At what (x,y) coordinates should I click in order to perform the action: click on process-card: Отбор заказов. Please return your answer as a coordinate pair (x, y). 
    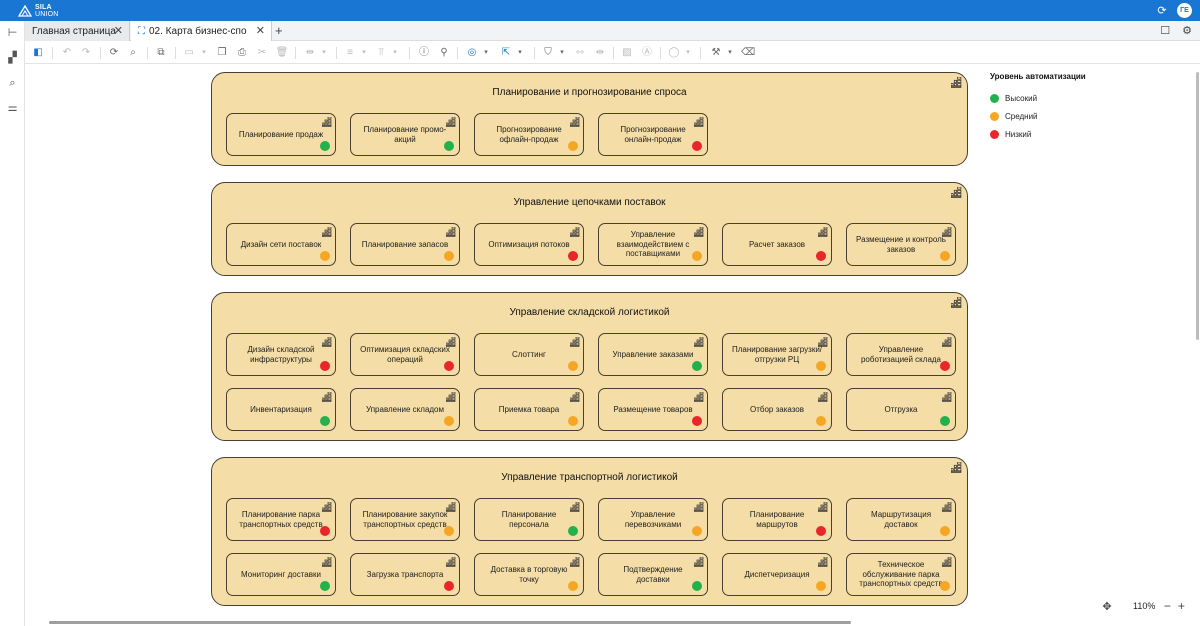
    Looking at the image, I should click on (777, 409).